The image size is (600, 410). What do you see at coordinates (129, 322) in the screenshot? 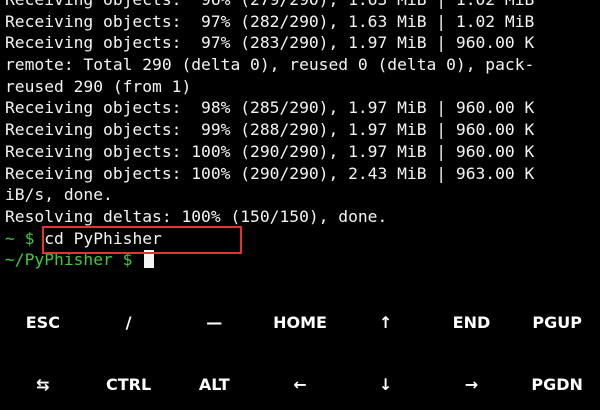
I see `slash-key: /` at bounding box center [129, 322].